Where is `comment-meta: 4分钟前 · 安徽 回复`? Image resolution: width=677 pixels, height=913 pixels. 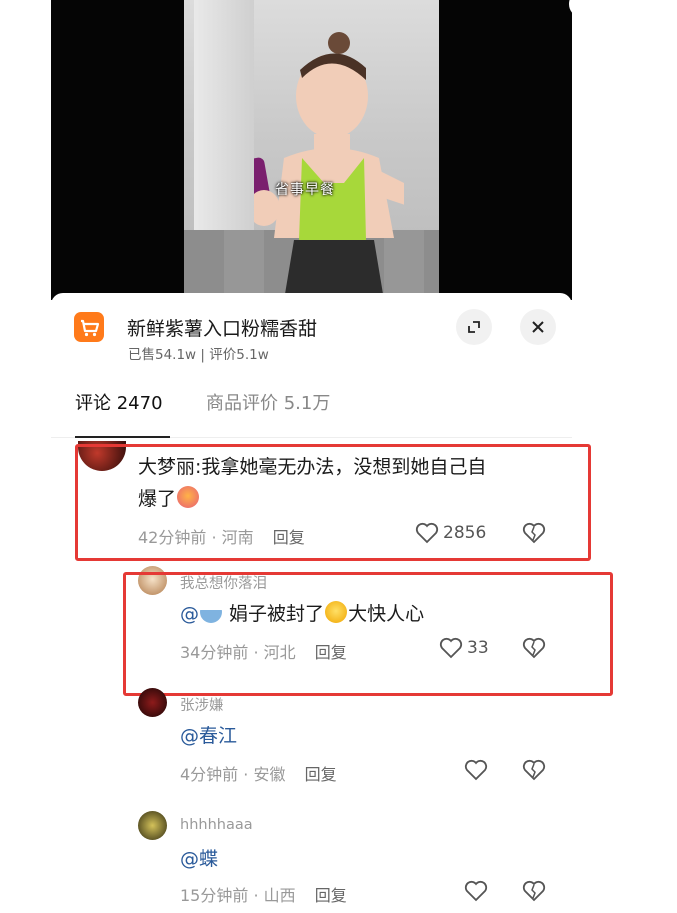
comment-meta: 4分钟前 · 安徽 回复 is located at coordinates (258, 774).